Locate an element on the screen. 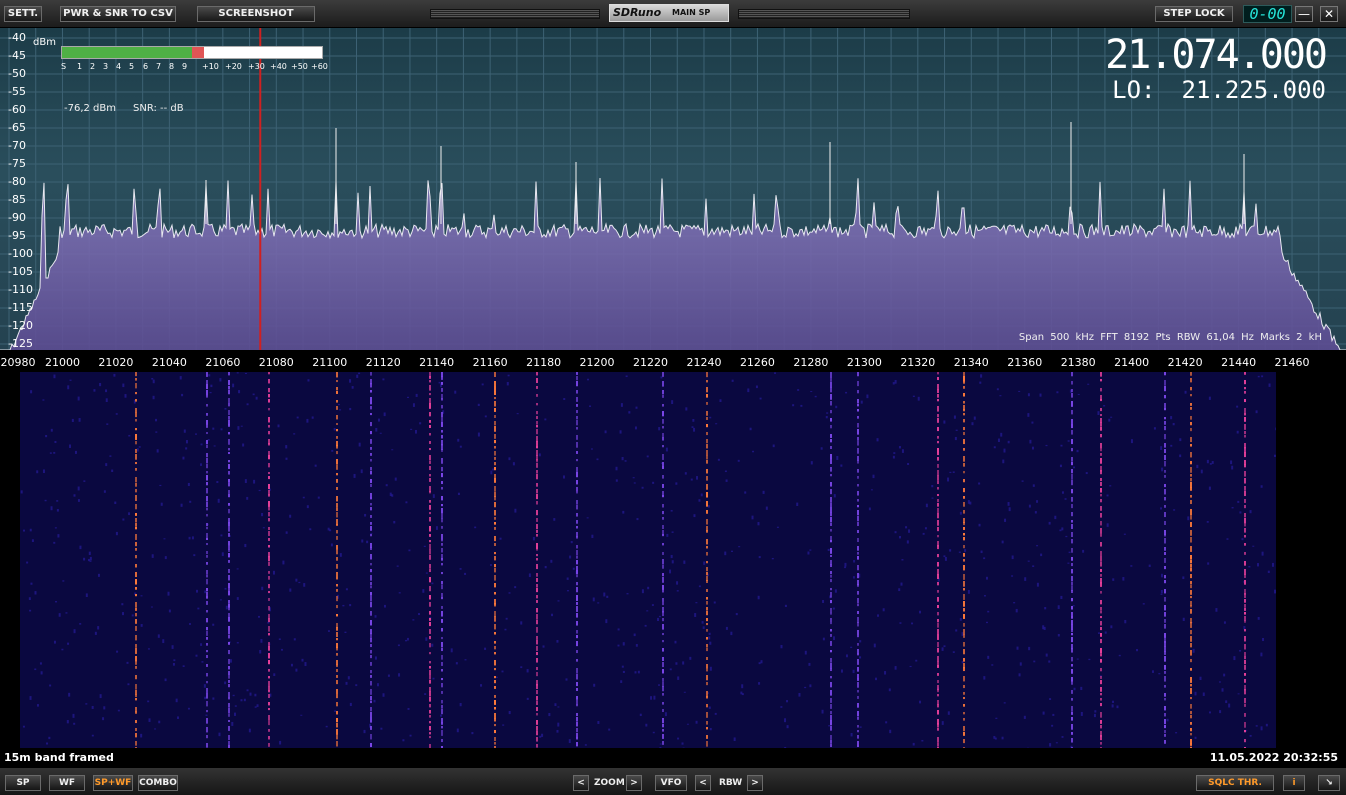  s-meter-tick: +50 is located at coordinates (299, 66).